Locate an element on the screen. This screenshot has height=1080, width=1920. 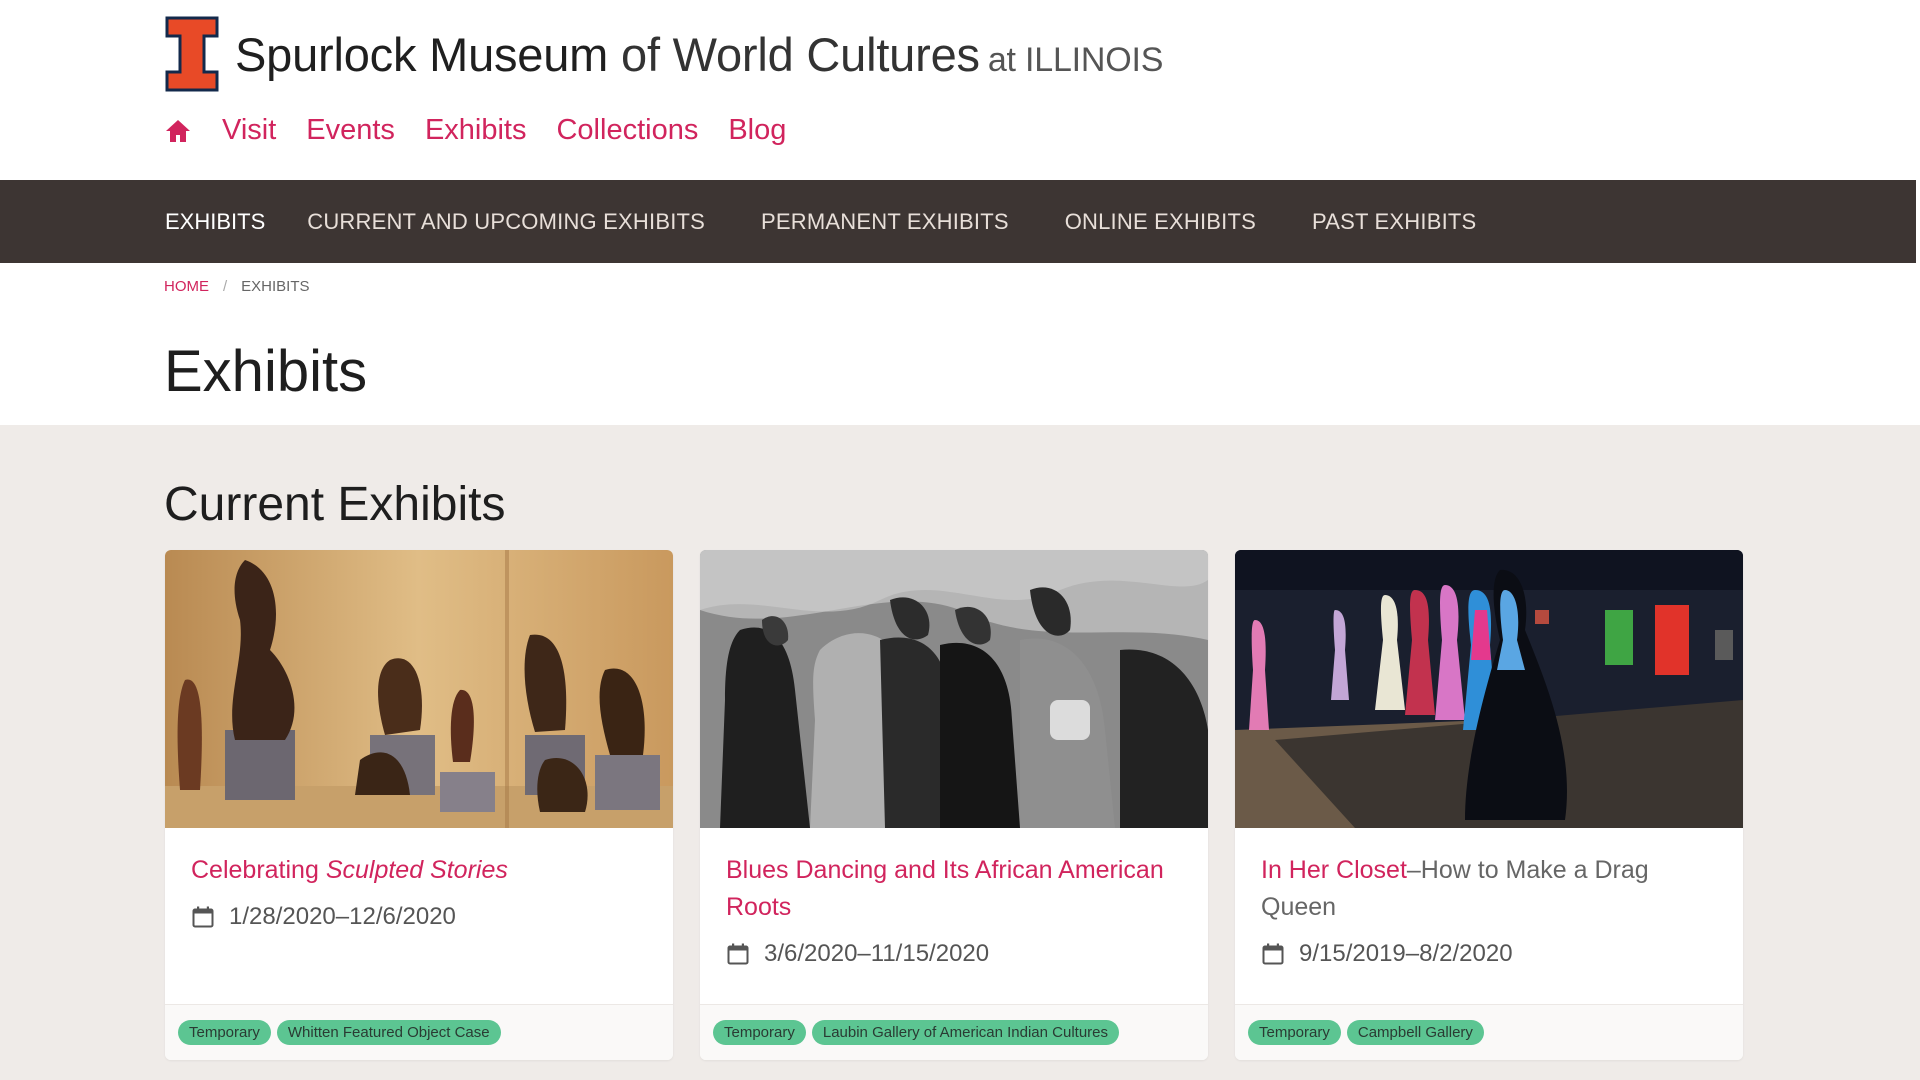
breadcrumb-current: EXHIBITS is located at coordinates (275, 286).